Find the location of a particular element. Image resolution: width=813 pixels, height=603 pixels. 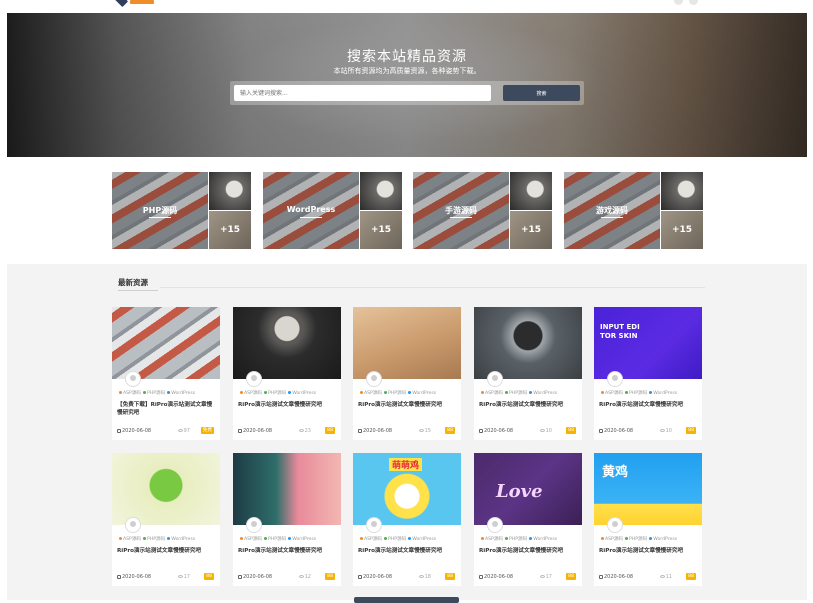

user-avatar-icon is located at coordinates (678, 2).